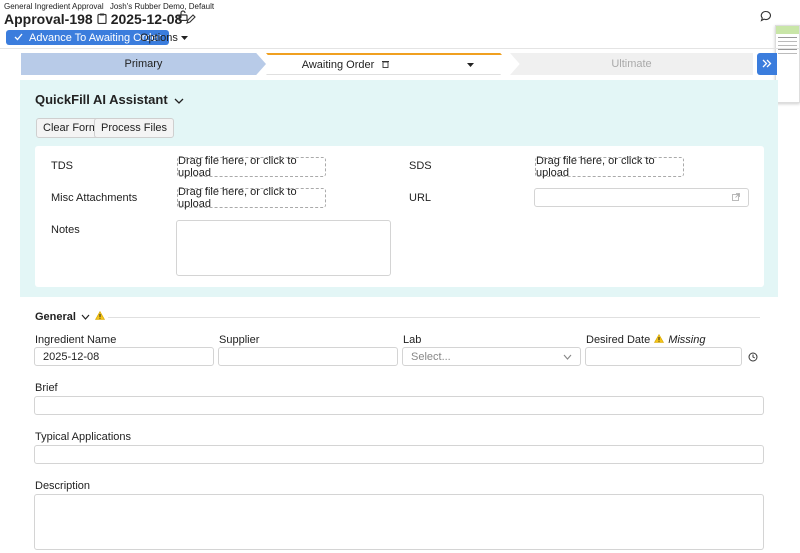  Describe the element at coordinates (471, 65) in the screenshot. I see `stage-caret-icon` at that location.